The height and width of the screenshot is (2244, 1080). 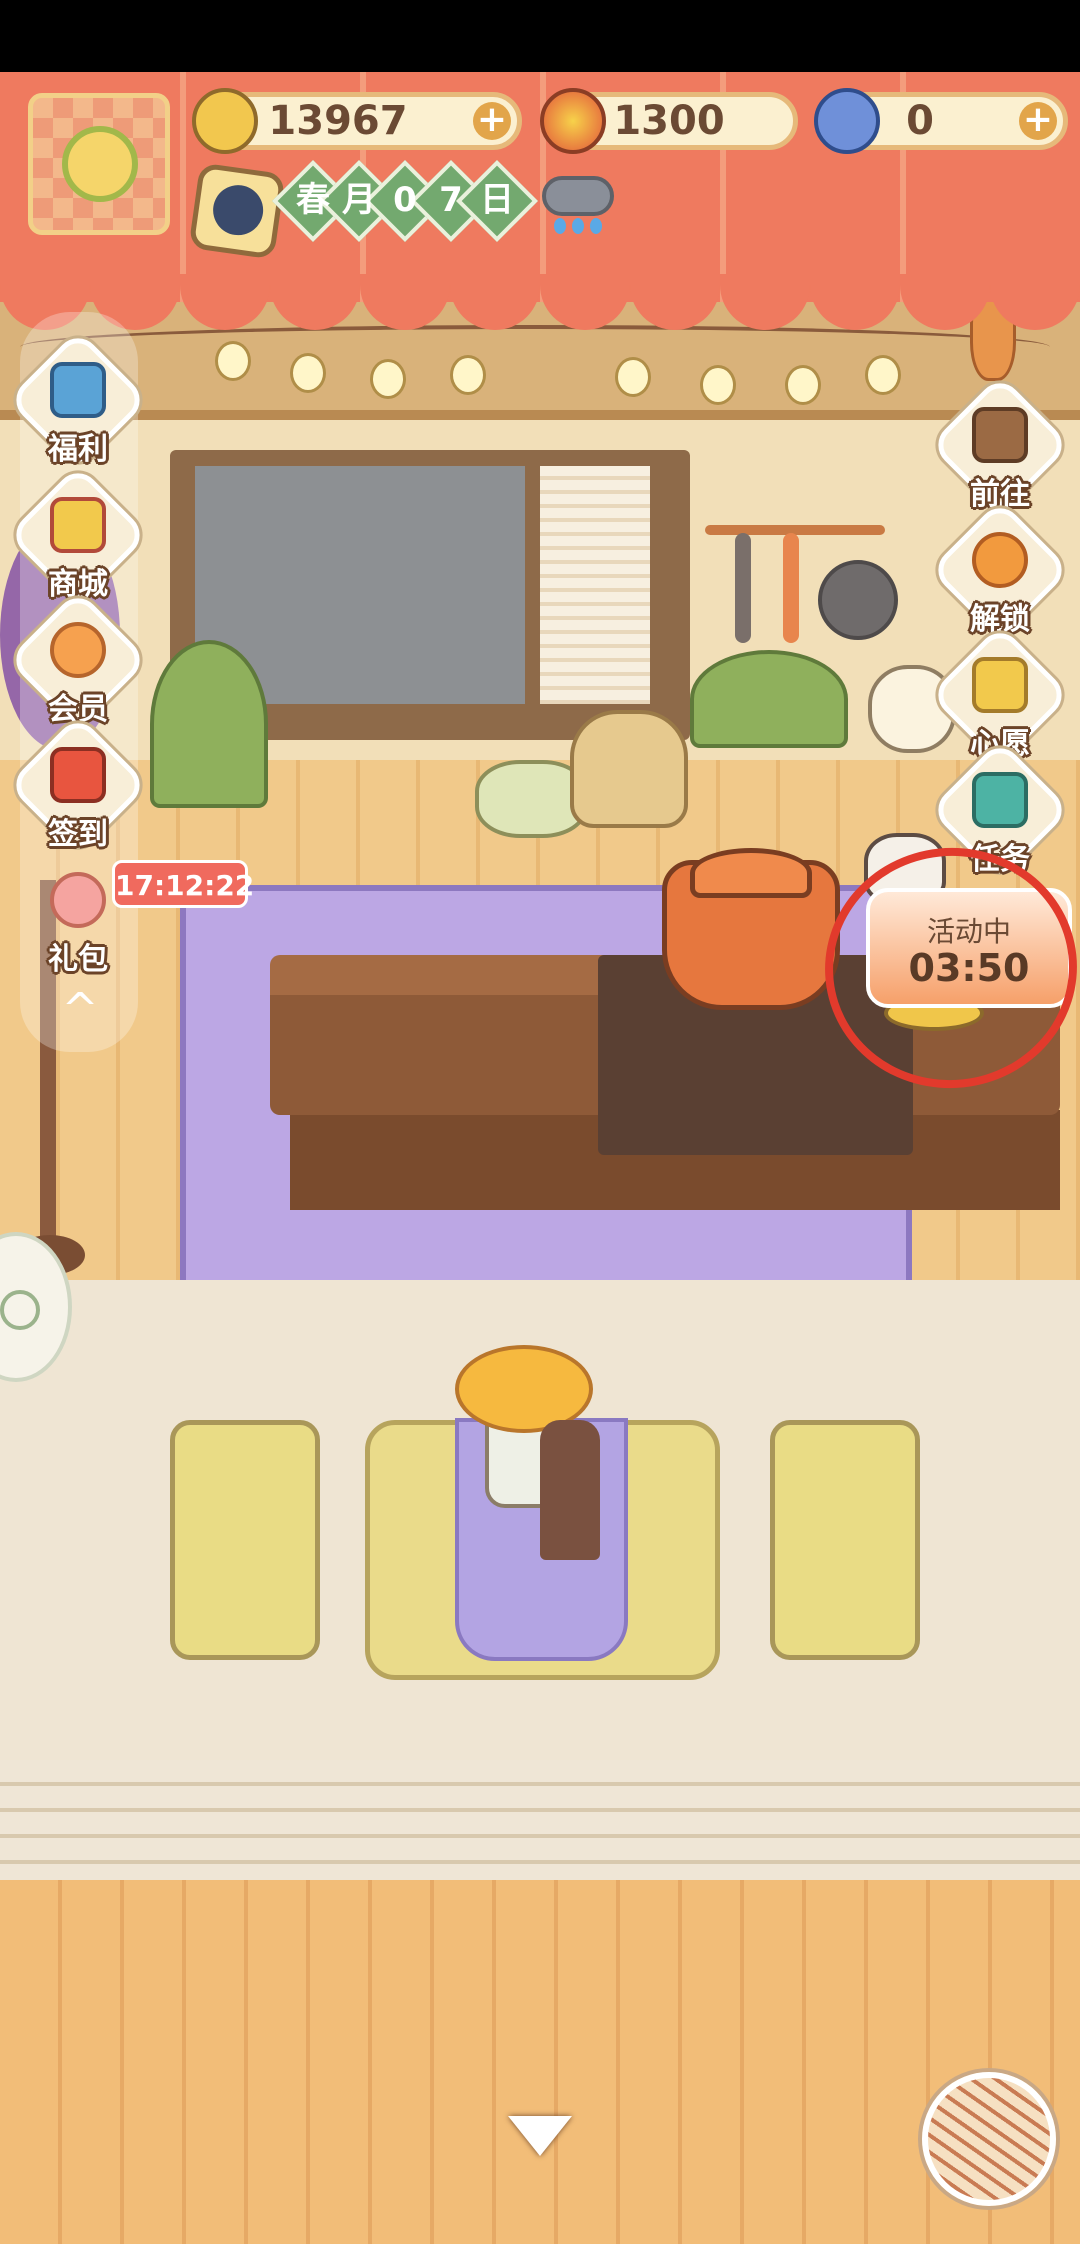 What do you see at coordinates (535, 365) in the screenshot?
I see `string-lights` at bounding box center [535, 365].